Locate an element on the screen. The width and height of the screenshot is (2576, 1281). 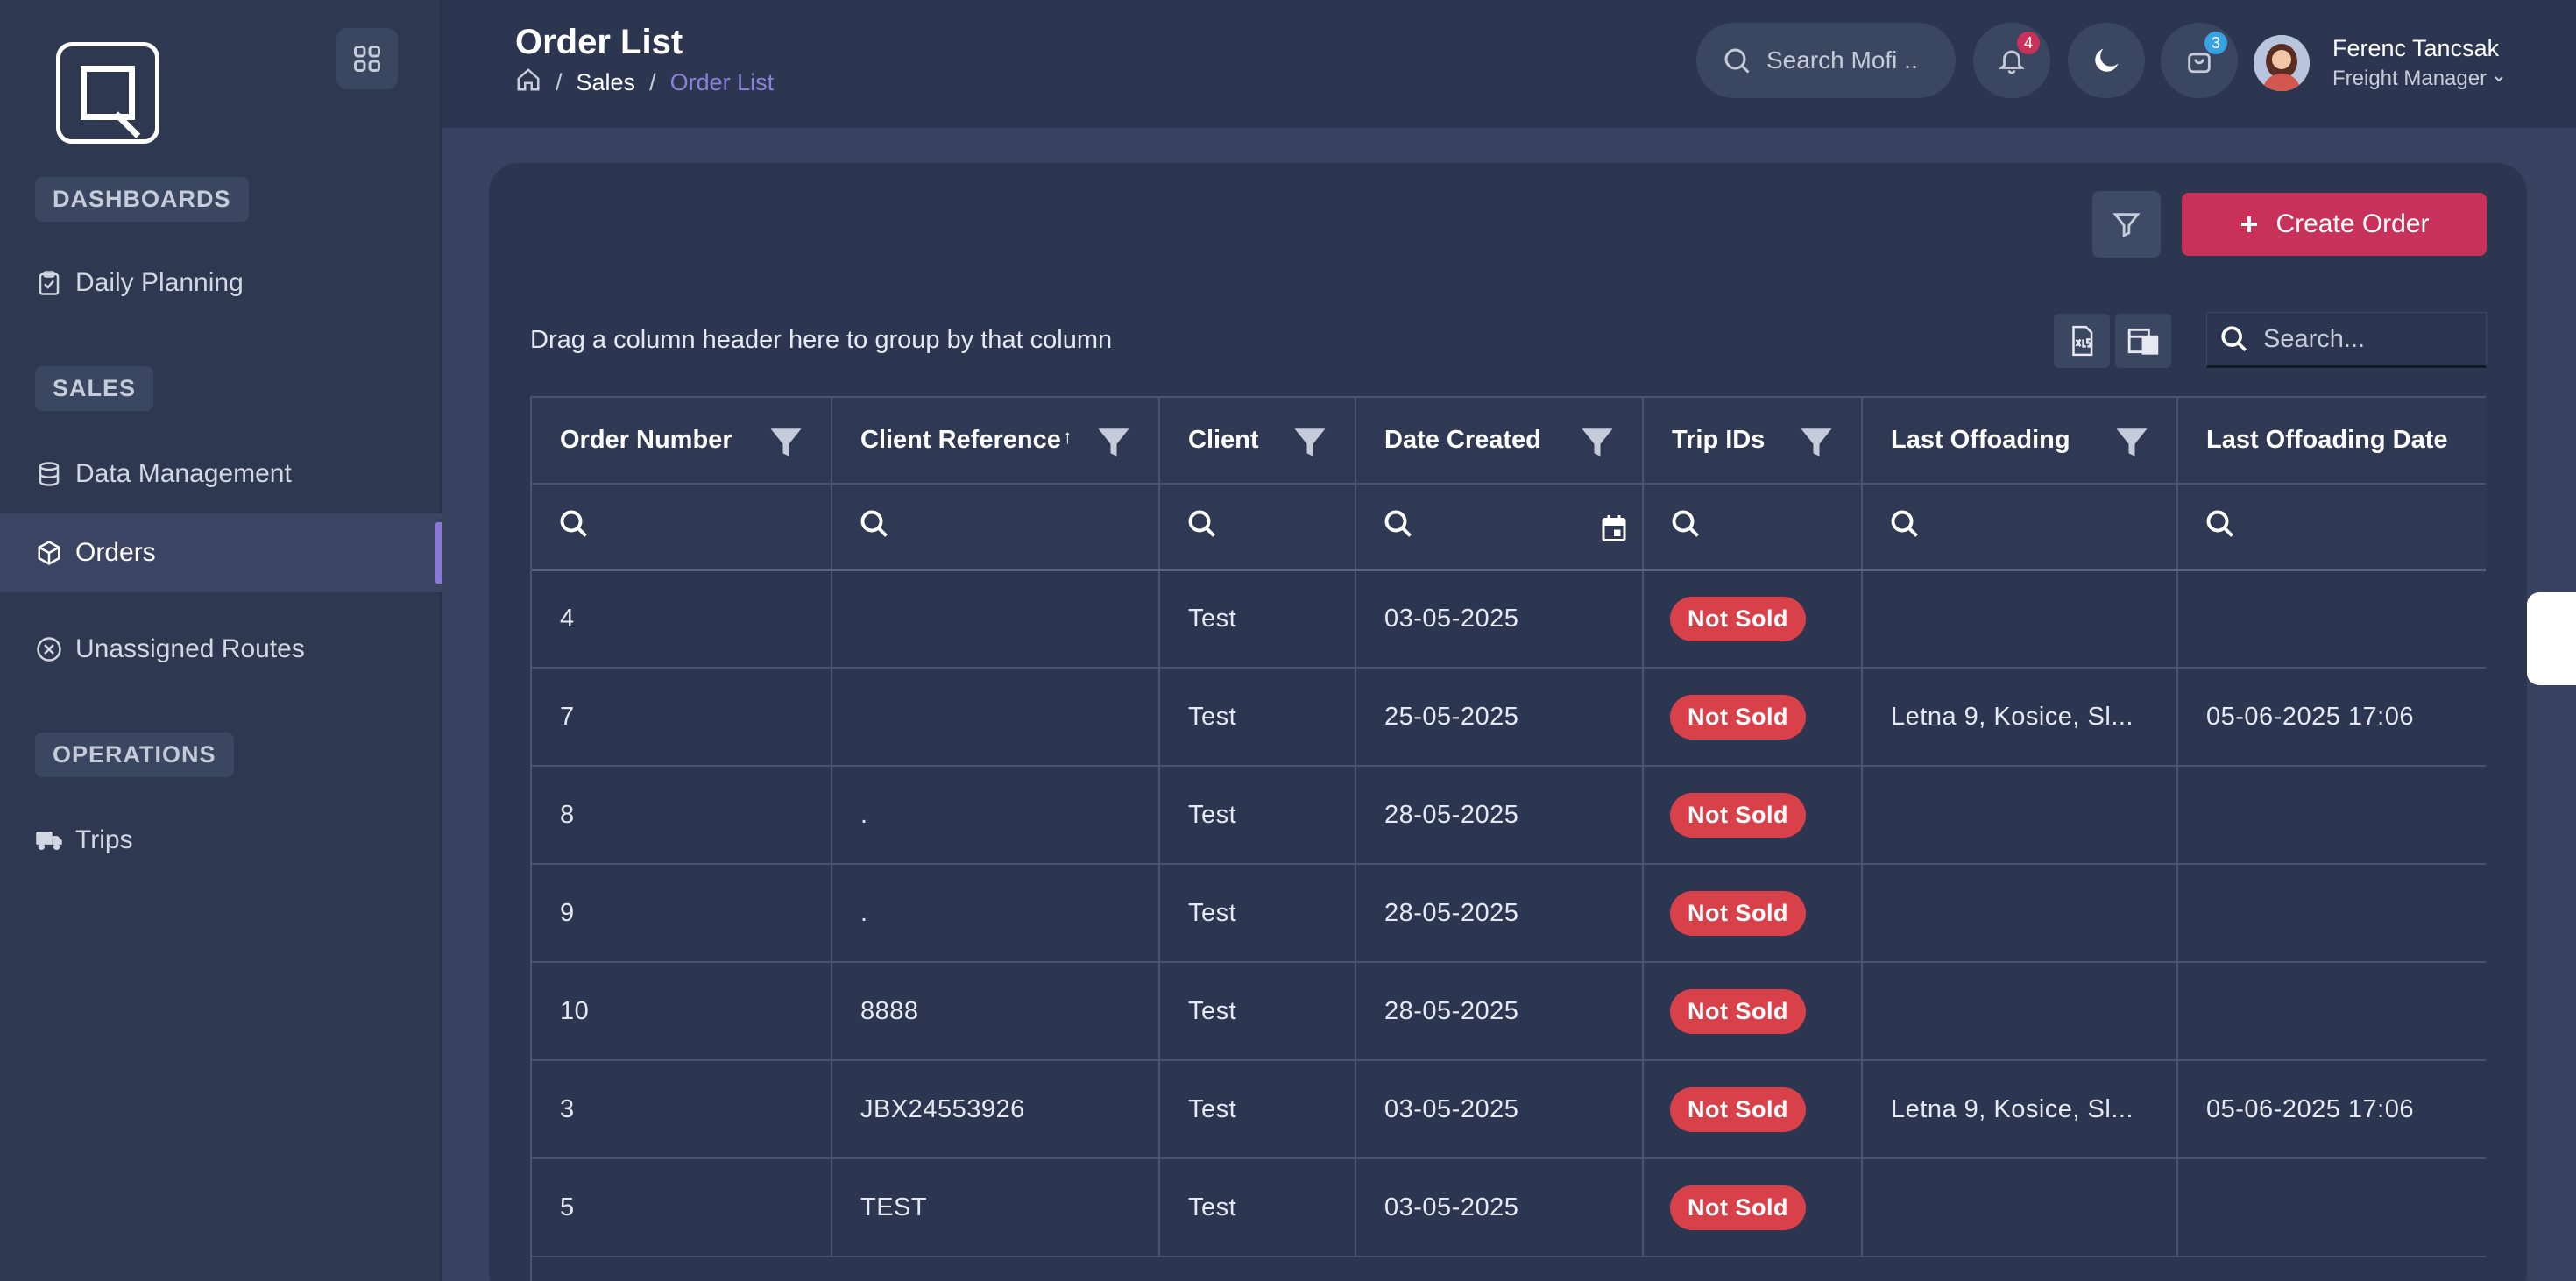
sidebar-item-label: Orders is located at coordinates (115, 552).